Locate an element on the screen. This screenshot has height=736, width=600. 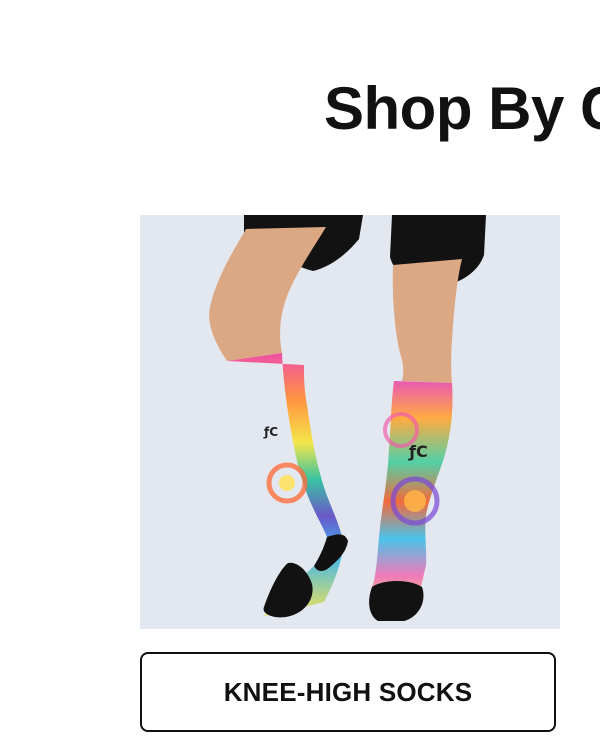
right-toe-shape is located at coordinates (396, 601).